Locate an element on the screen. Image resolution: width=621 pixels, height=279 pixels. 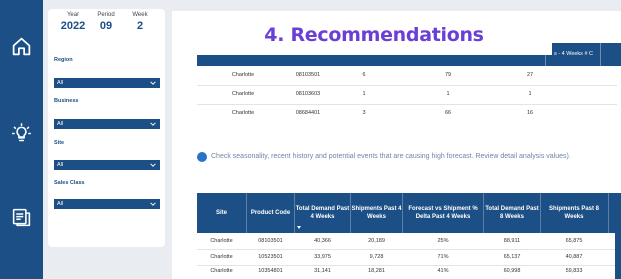
table-cell: 65,875 is located at coordinates (574, 241).